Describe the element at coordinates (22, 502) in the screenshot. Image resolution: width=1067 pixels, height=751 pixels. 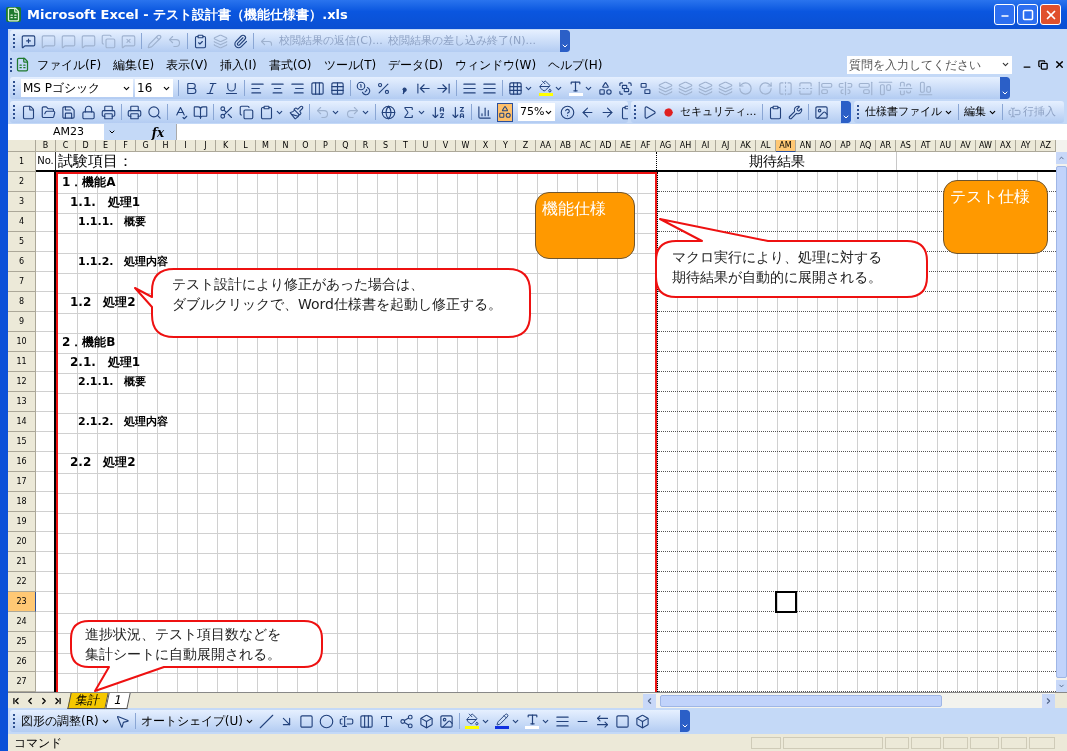
I see `row-header: 18` at that location.